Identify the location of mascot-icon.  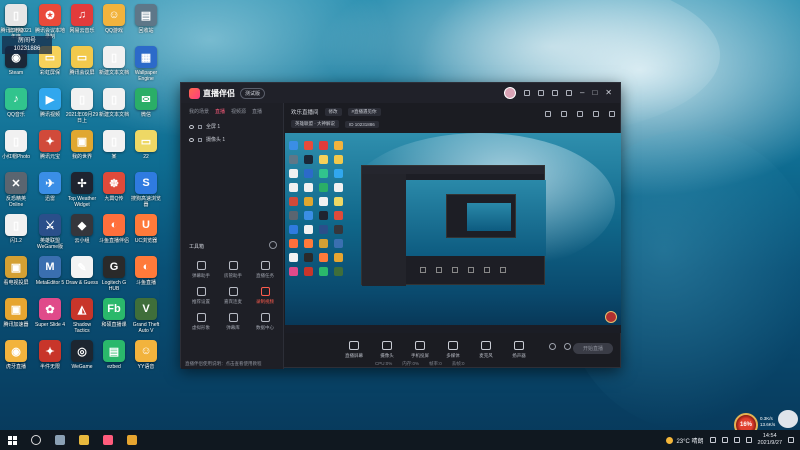
(788, 419).